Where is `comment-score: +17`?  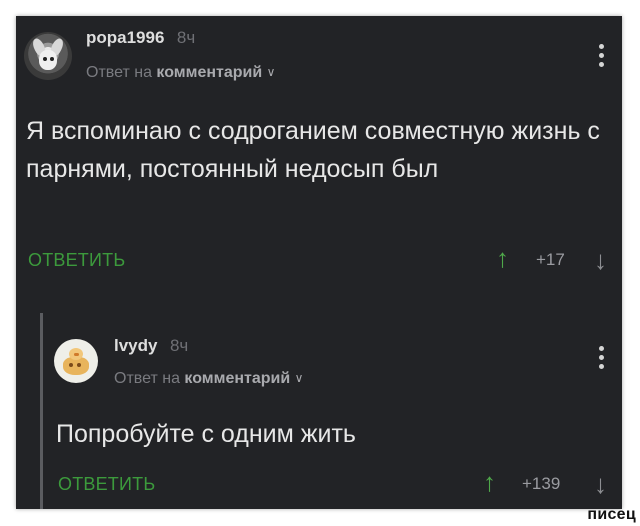
comment-score: +17 is located at coordinates (550, 259).